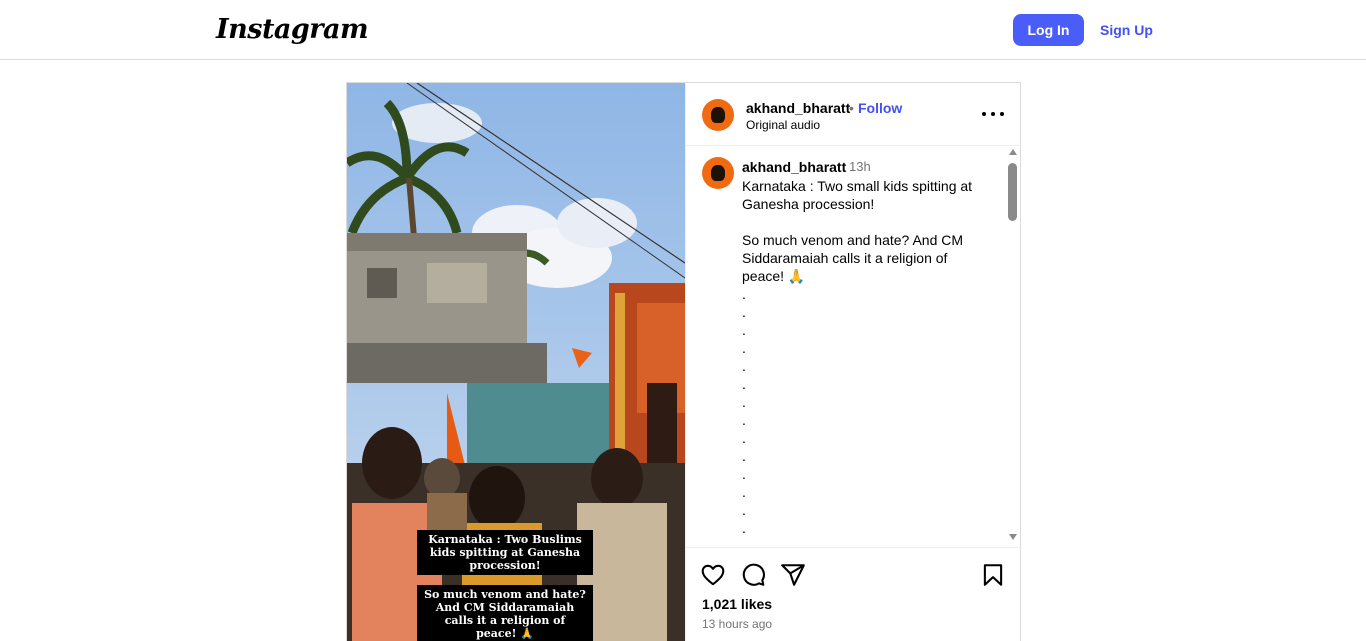 The width and height of the screenshot is (1366, 641). I want to click on bookmark-icon, so click(993, 575).